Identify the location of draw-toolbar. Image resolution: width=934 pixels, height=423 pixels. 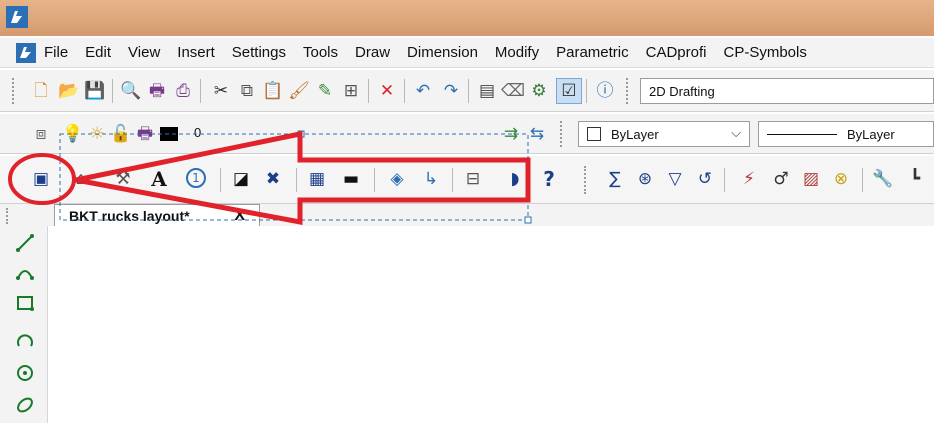
(24, 324).